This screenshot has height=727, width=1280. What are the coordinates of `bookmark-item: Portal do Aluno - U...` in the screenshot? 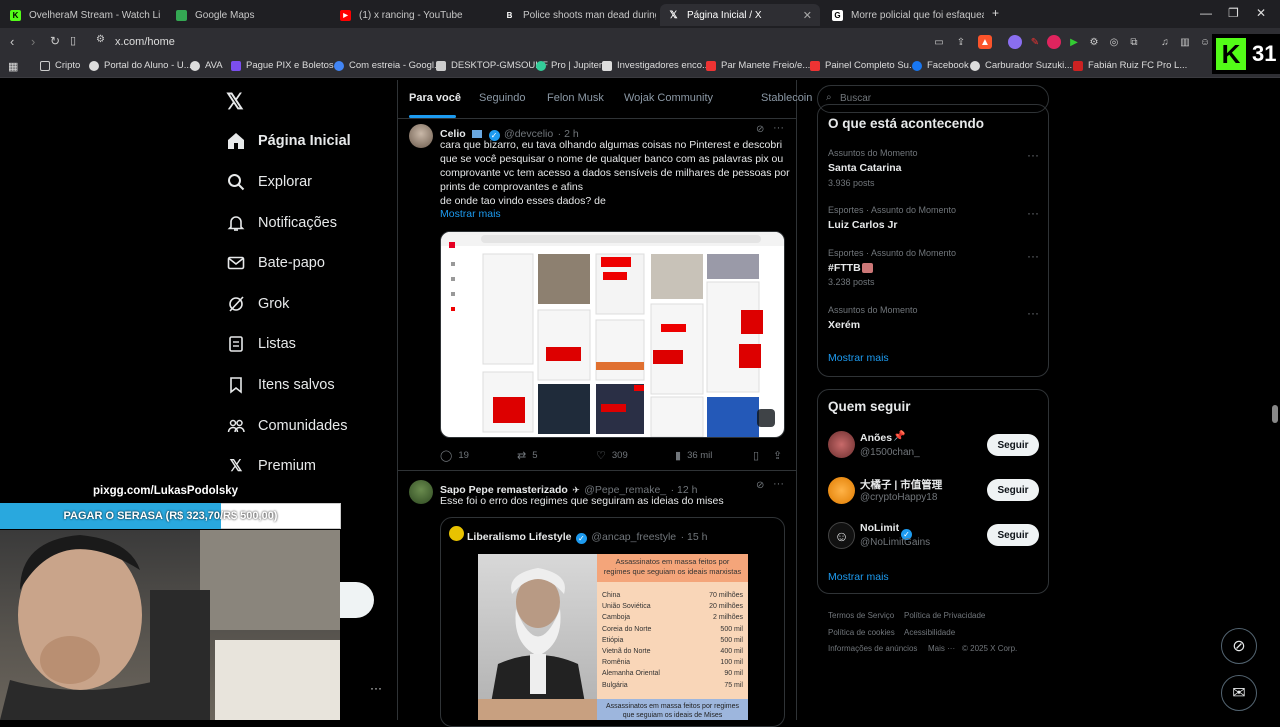 It's located at (140, 65).